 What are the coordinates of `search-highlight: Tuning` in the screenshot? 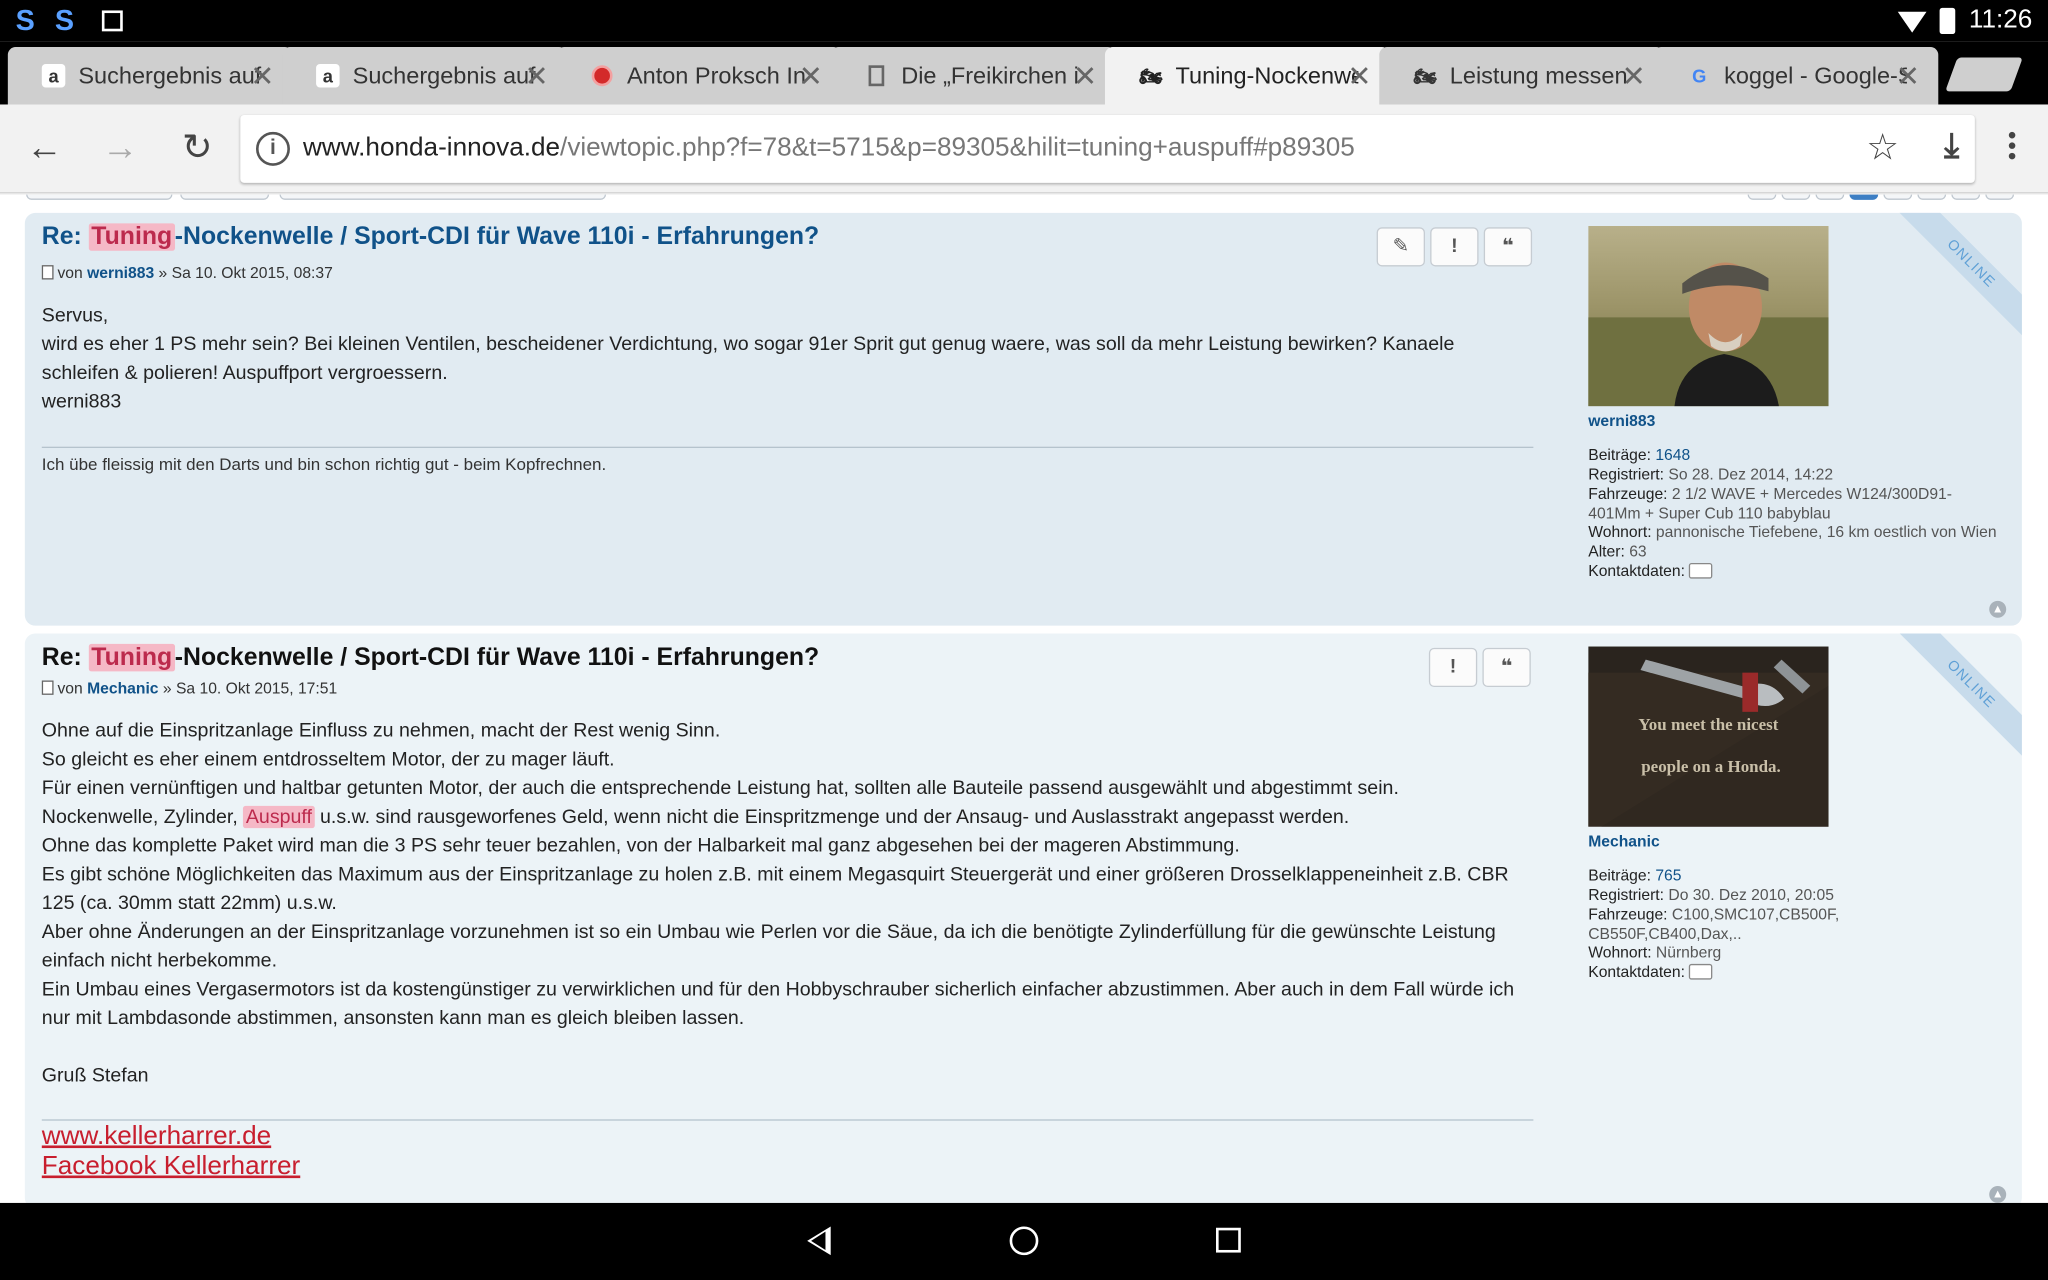 It's located at (131, 657).